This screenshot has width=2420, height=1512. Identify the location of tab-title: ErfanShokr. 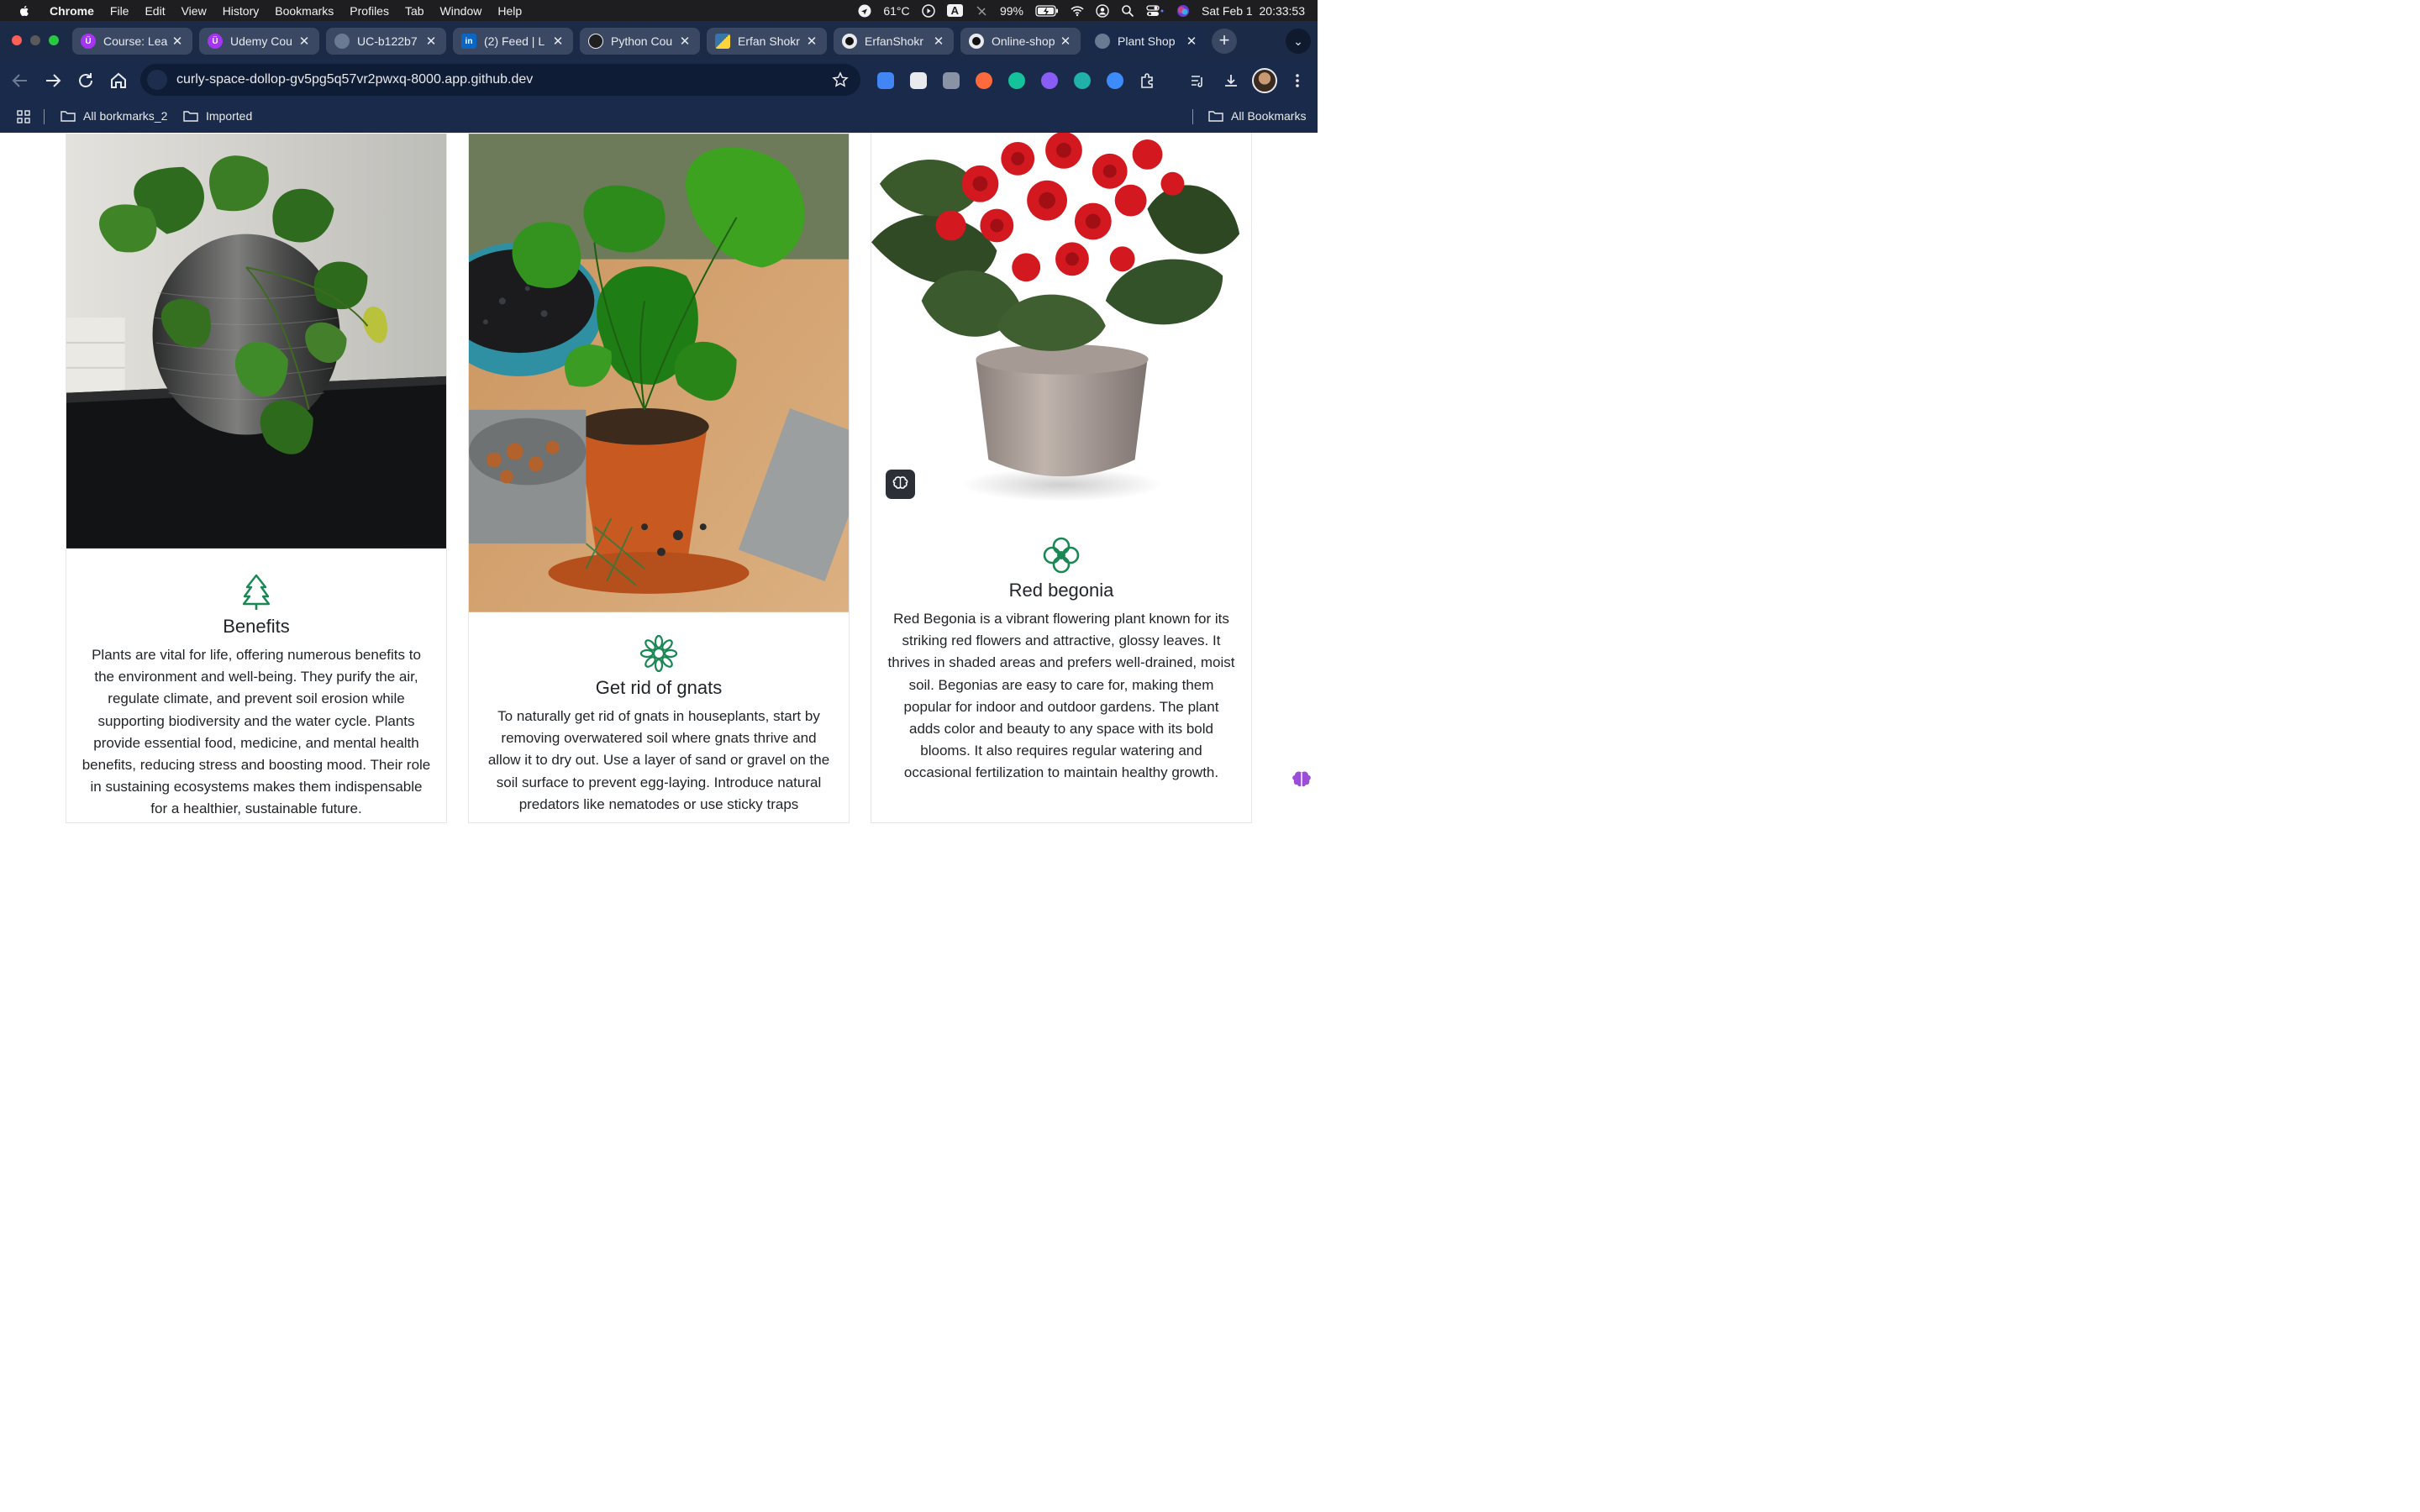
(895, 41).